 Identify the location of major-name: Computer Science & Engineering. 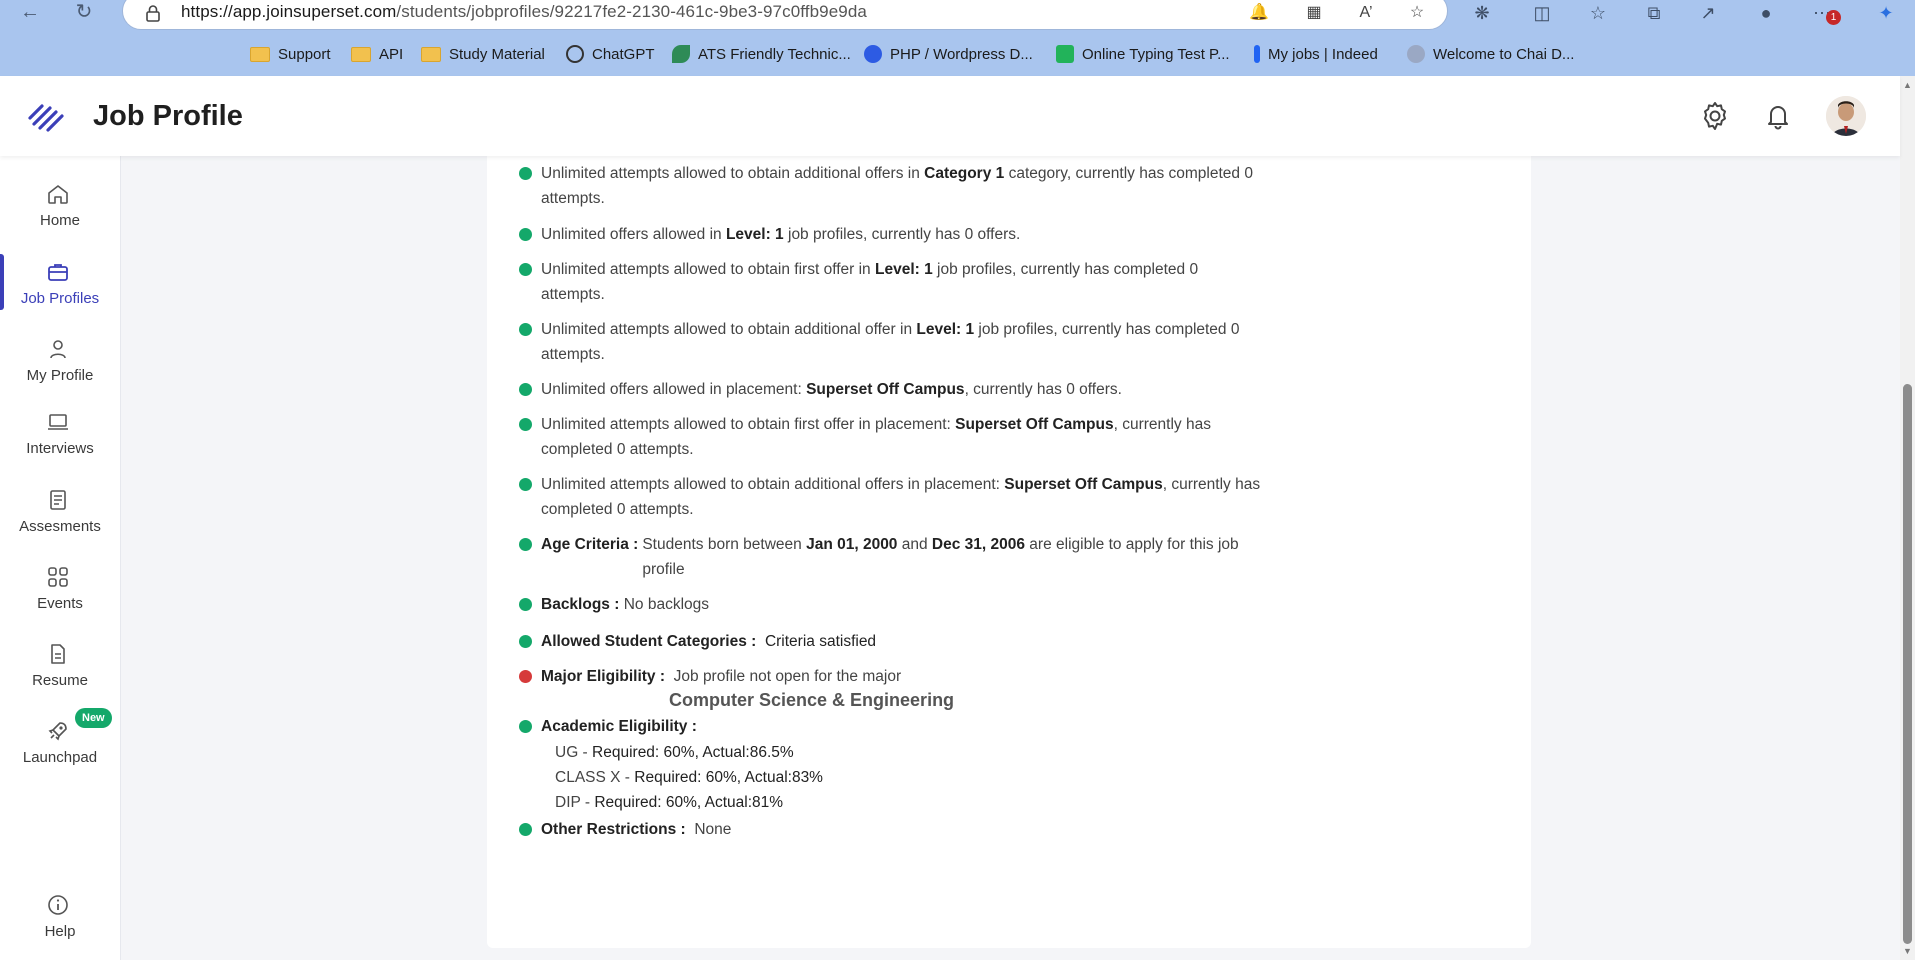
(812, 700).